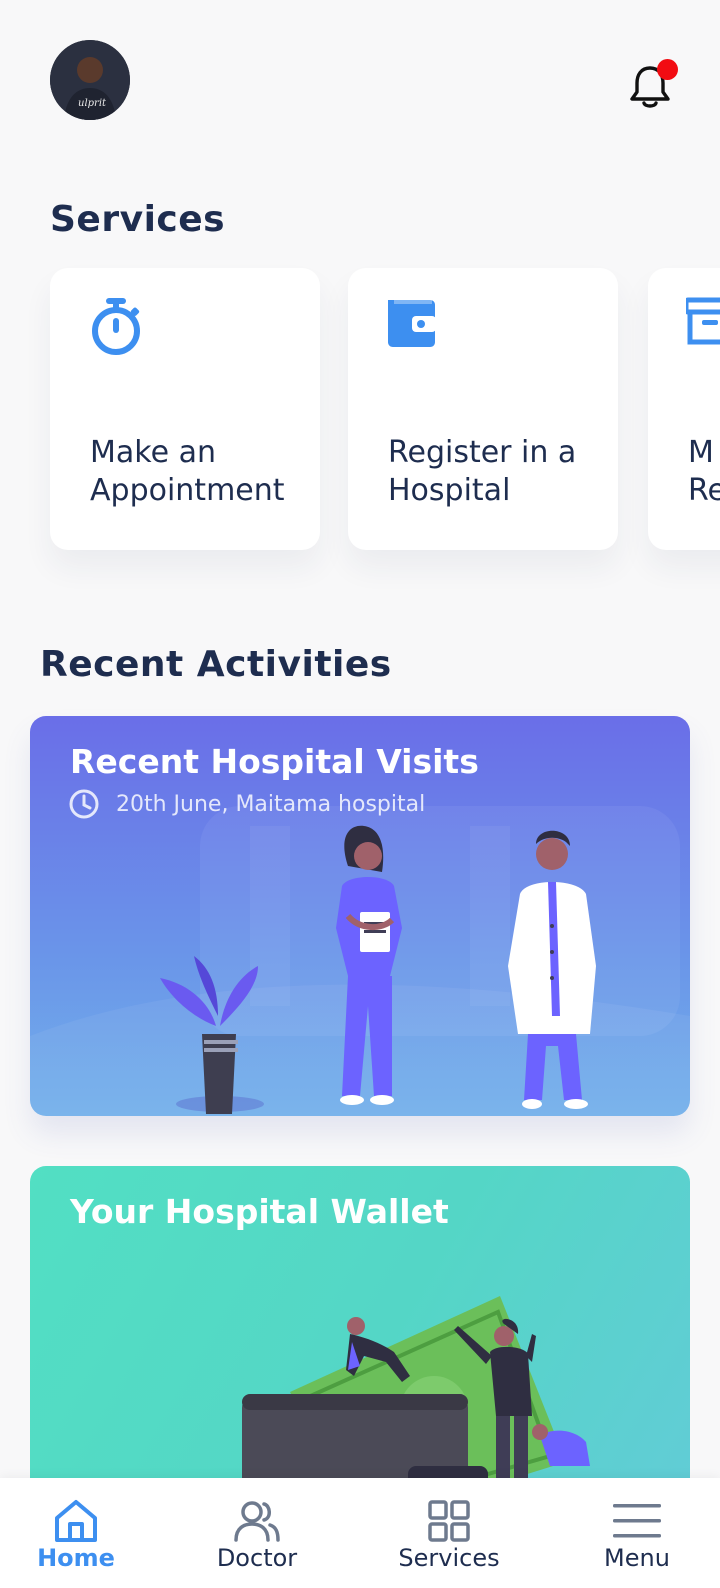 The width and height of the screenshot is (720, 1588). Describe the element at coordinates (187, 471) in the screenshot. I see `service-label: Make an Appointment` at that location.